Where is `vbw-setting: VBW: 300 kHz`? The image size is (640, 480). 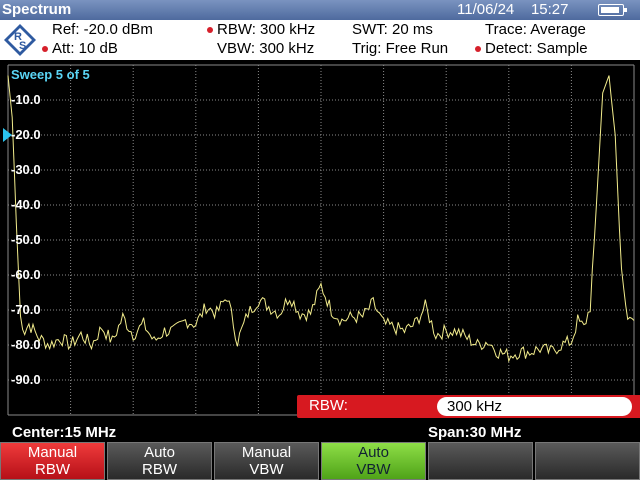 vbw-setting: VBW: 300 kHz is located at coordinates (265, 48).